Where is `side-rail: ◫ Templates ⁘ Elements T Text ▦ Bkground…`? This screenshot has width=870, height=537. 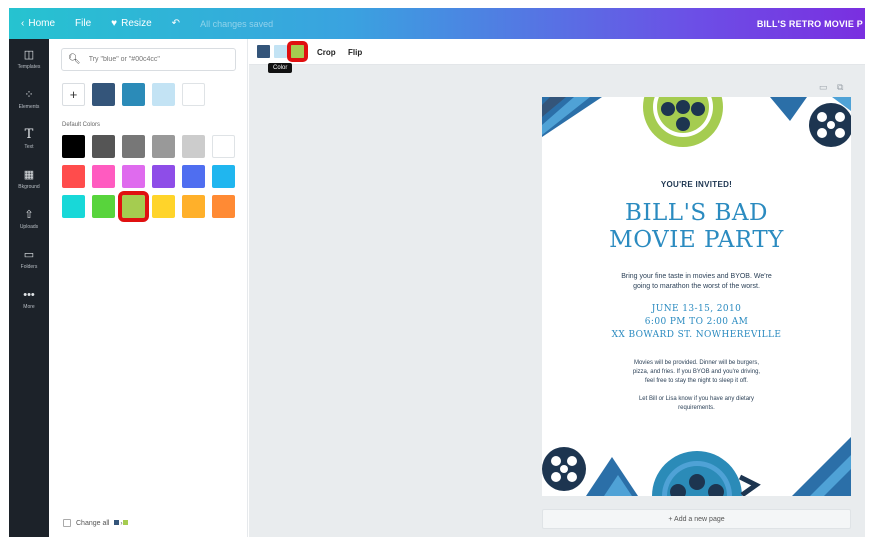 side-rail: ◫ Templates ⁘ Elements T Text ▦ Bkground… is located at coordinates (29, 288).